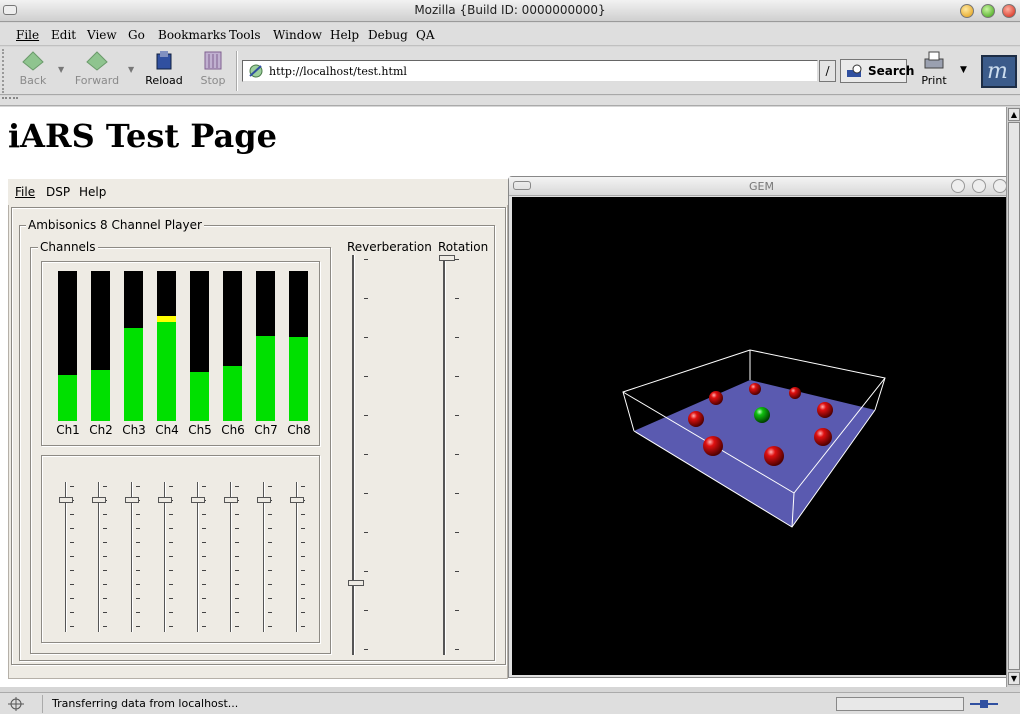  What do you see at coordinates (1014, 678) in the screenshot?
I see `scroll-down-arrow: ▼` at bounding box center [1014, 678].